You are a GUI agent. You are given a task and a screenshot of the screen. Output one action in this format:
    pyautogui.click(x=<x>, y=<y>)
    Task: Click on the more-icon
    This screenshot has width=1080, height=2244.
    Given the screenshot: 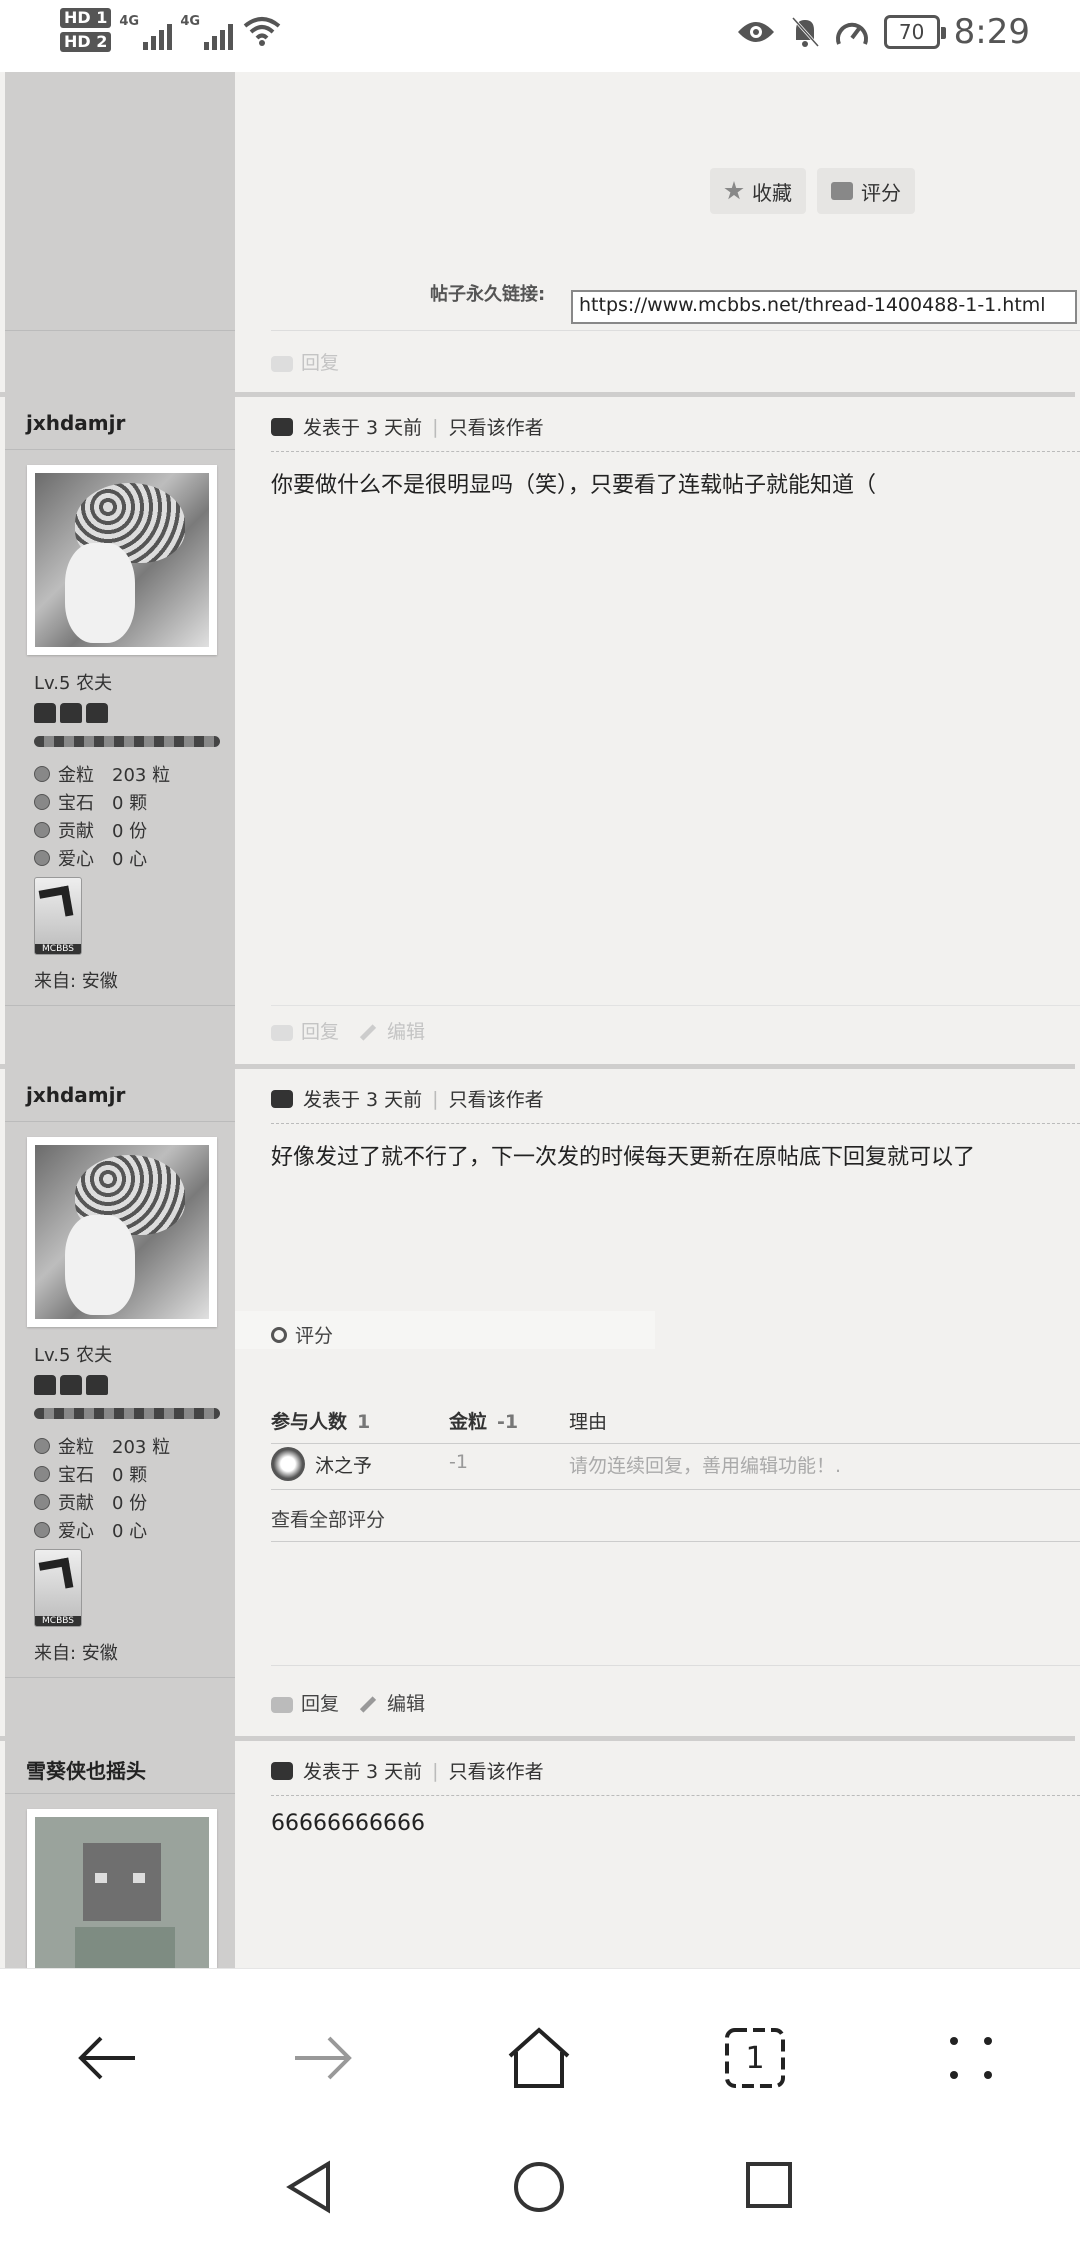 What is the action you would take?
    pyautogui.click(x=971, y=2058)
    